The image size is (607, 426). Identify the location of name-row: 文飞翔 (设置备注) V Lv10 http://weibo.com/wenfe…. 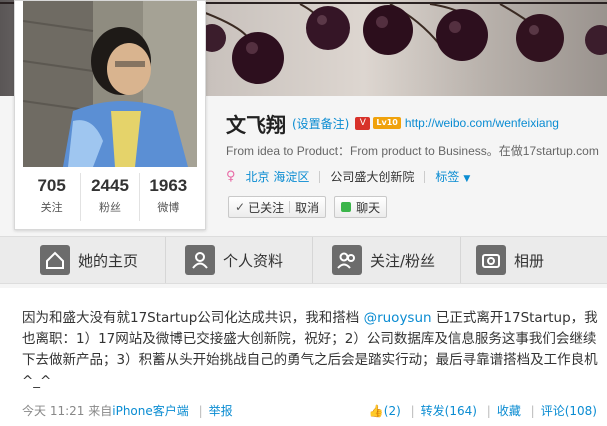
(392, 123).